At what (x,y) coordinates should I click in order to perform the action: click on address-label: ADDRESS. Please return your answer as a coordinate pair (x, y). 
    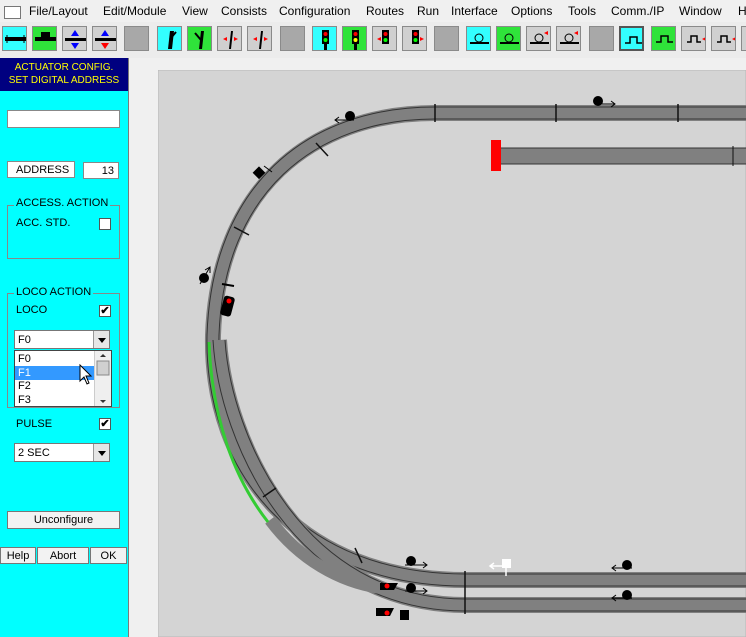
    Looking at the image, I should click on (41, 169).